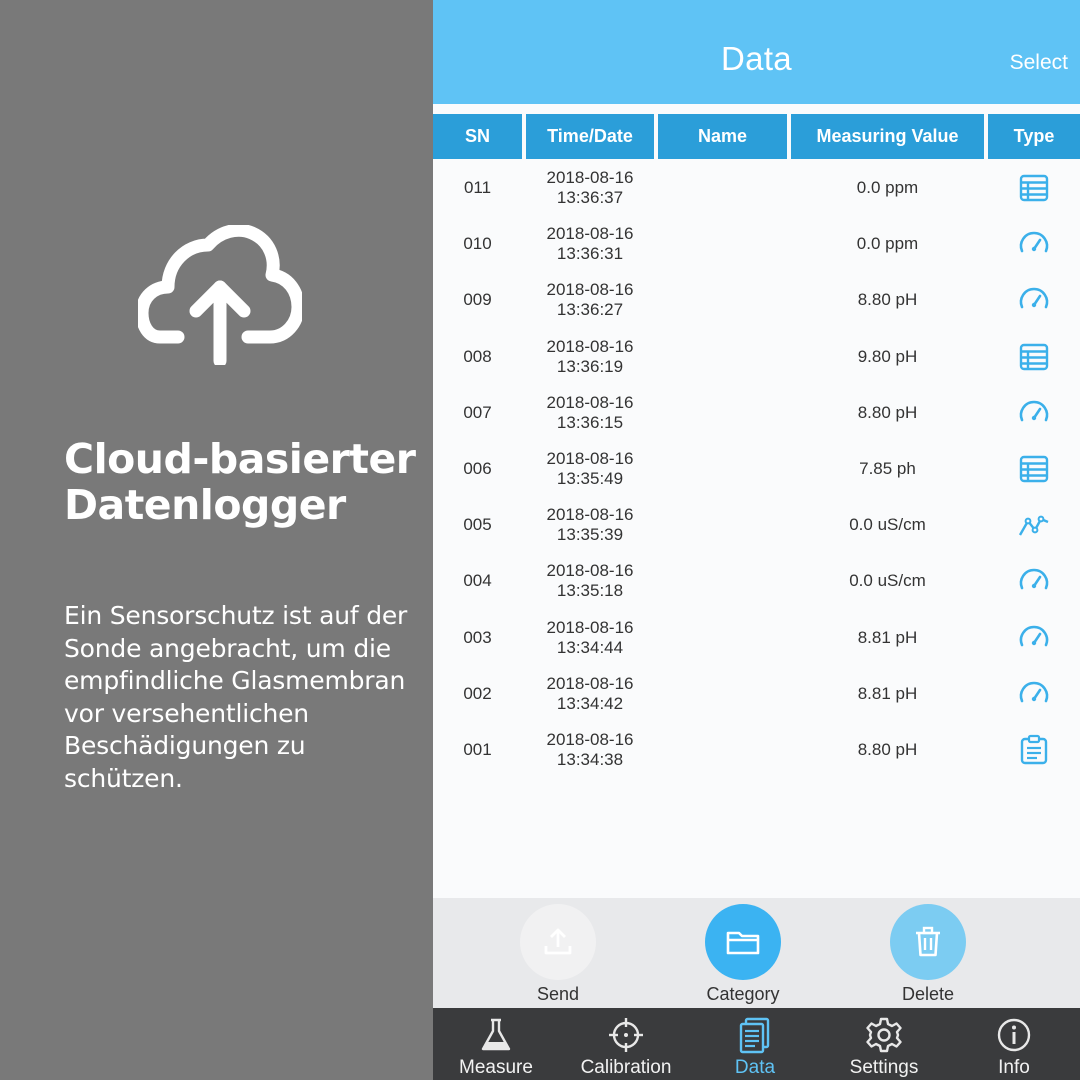  I want to click on cell-time-date: 2018-08-16 13:36:15, so click(590, 413).